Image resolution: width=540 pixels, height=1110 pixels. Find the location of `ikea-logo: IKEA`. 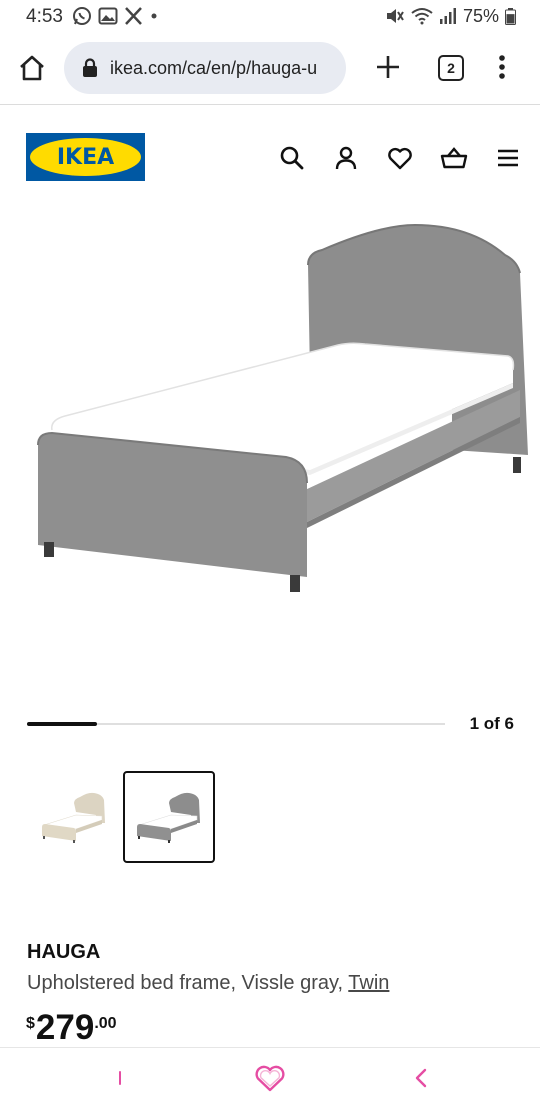

ikea-logo: IKEA is located at coordinates (85, 157).